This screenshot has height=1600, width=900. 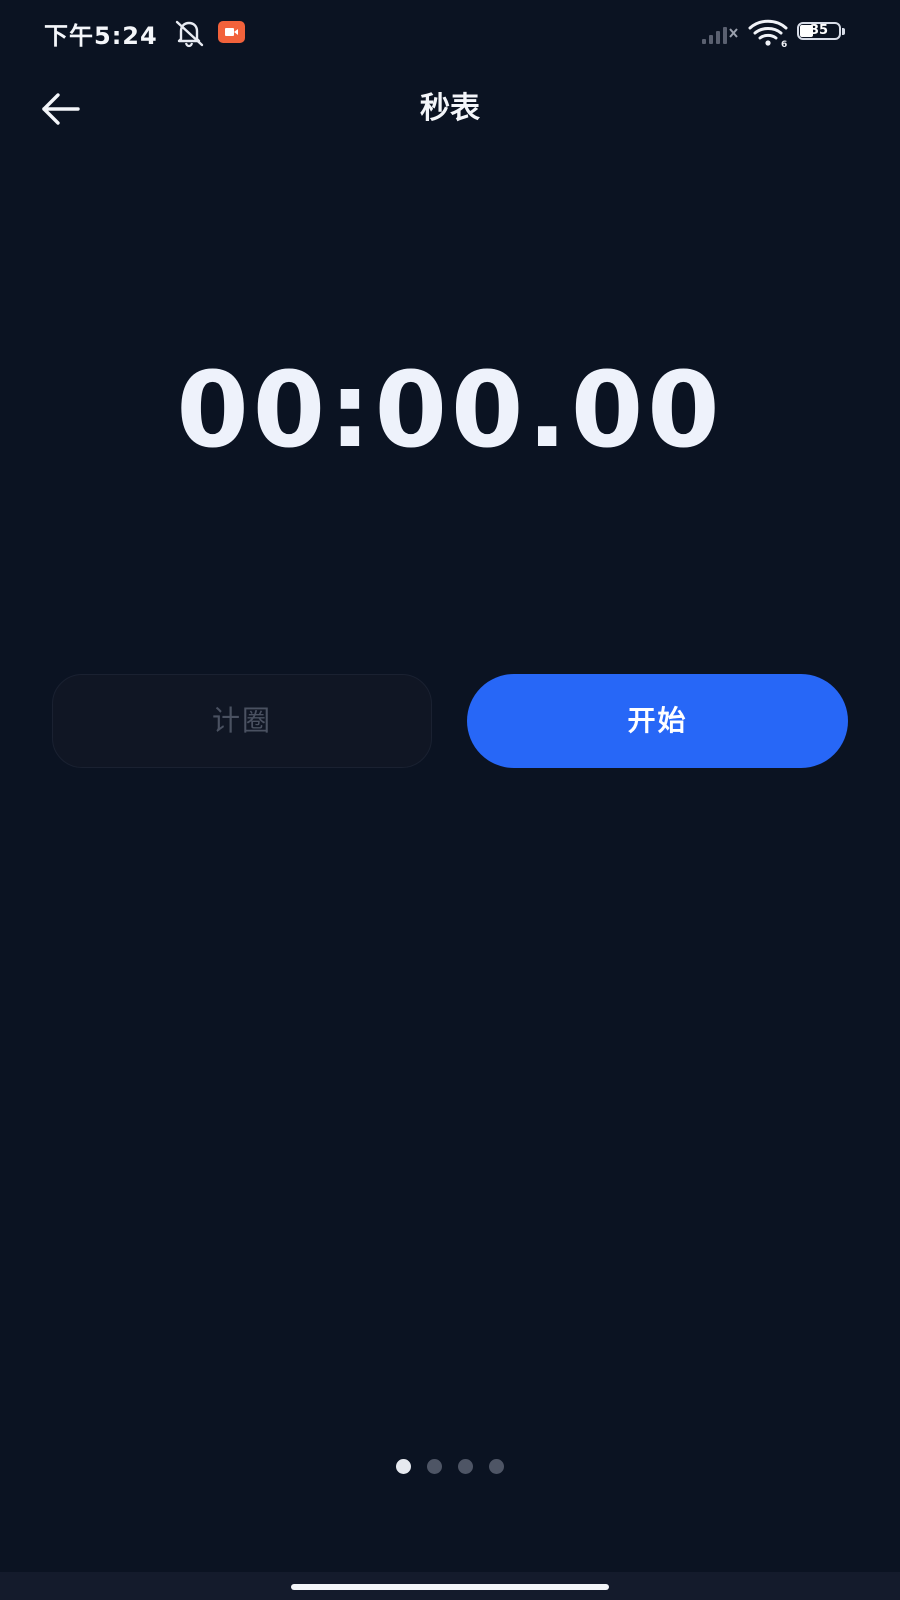 I want to click on bell-muted-icon, so click(x=189, y=34).